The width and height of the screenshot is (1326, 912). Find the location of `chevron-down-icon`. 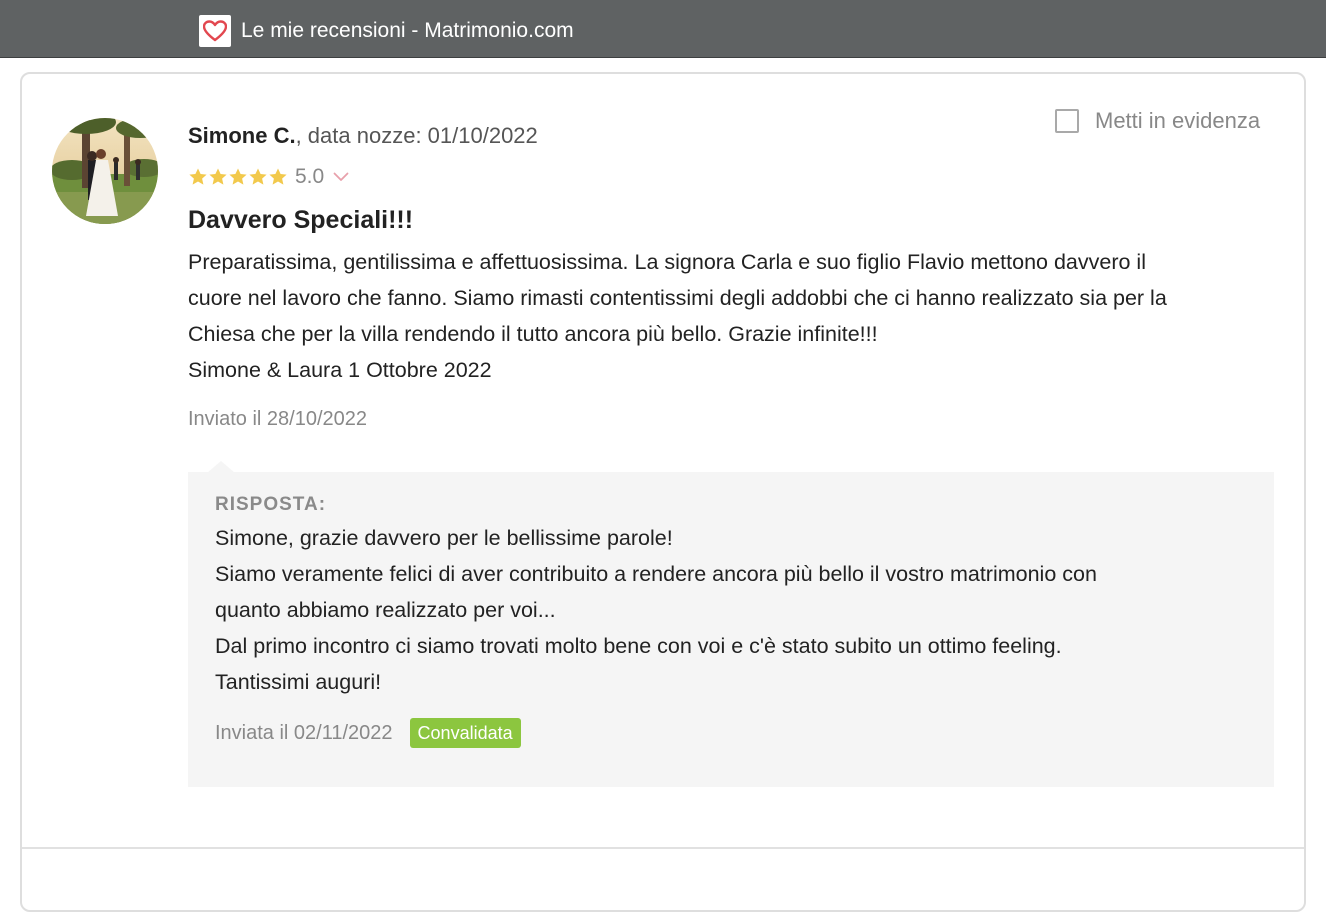

chevron-down-icon is located at coordinates (341, 177).